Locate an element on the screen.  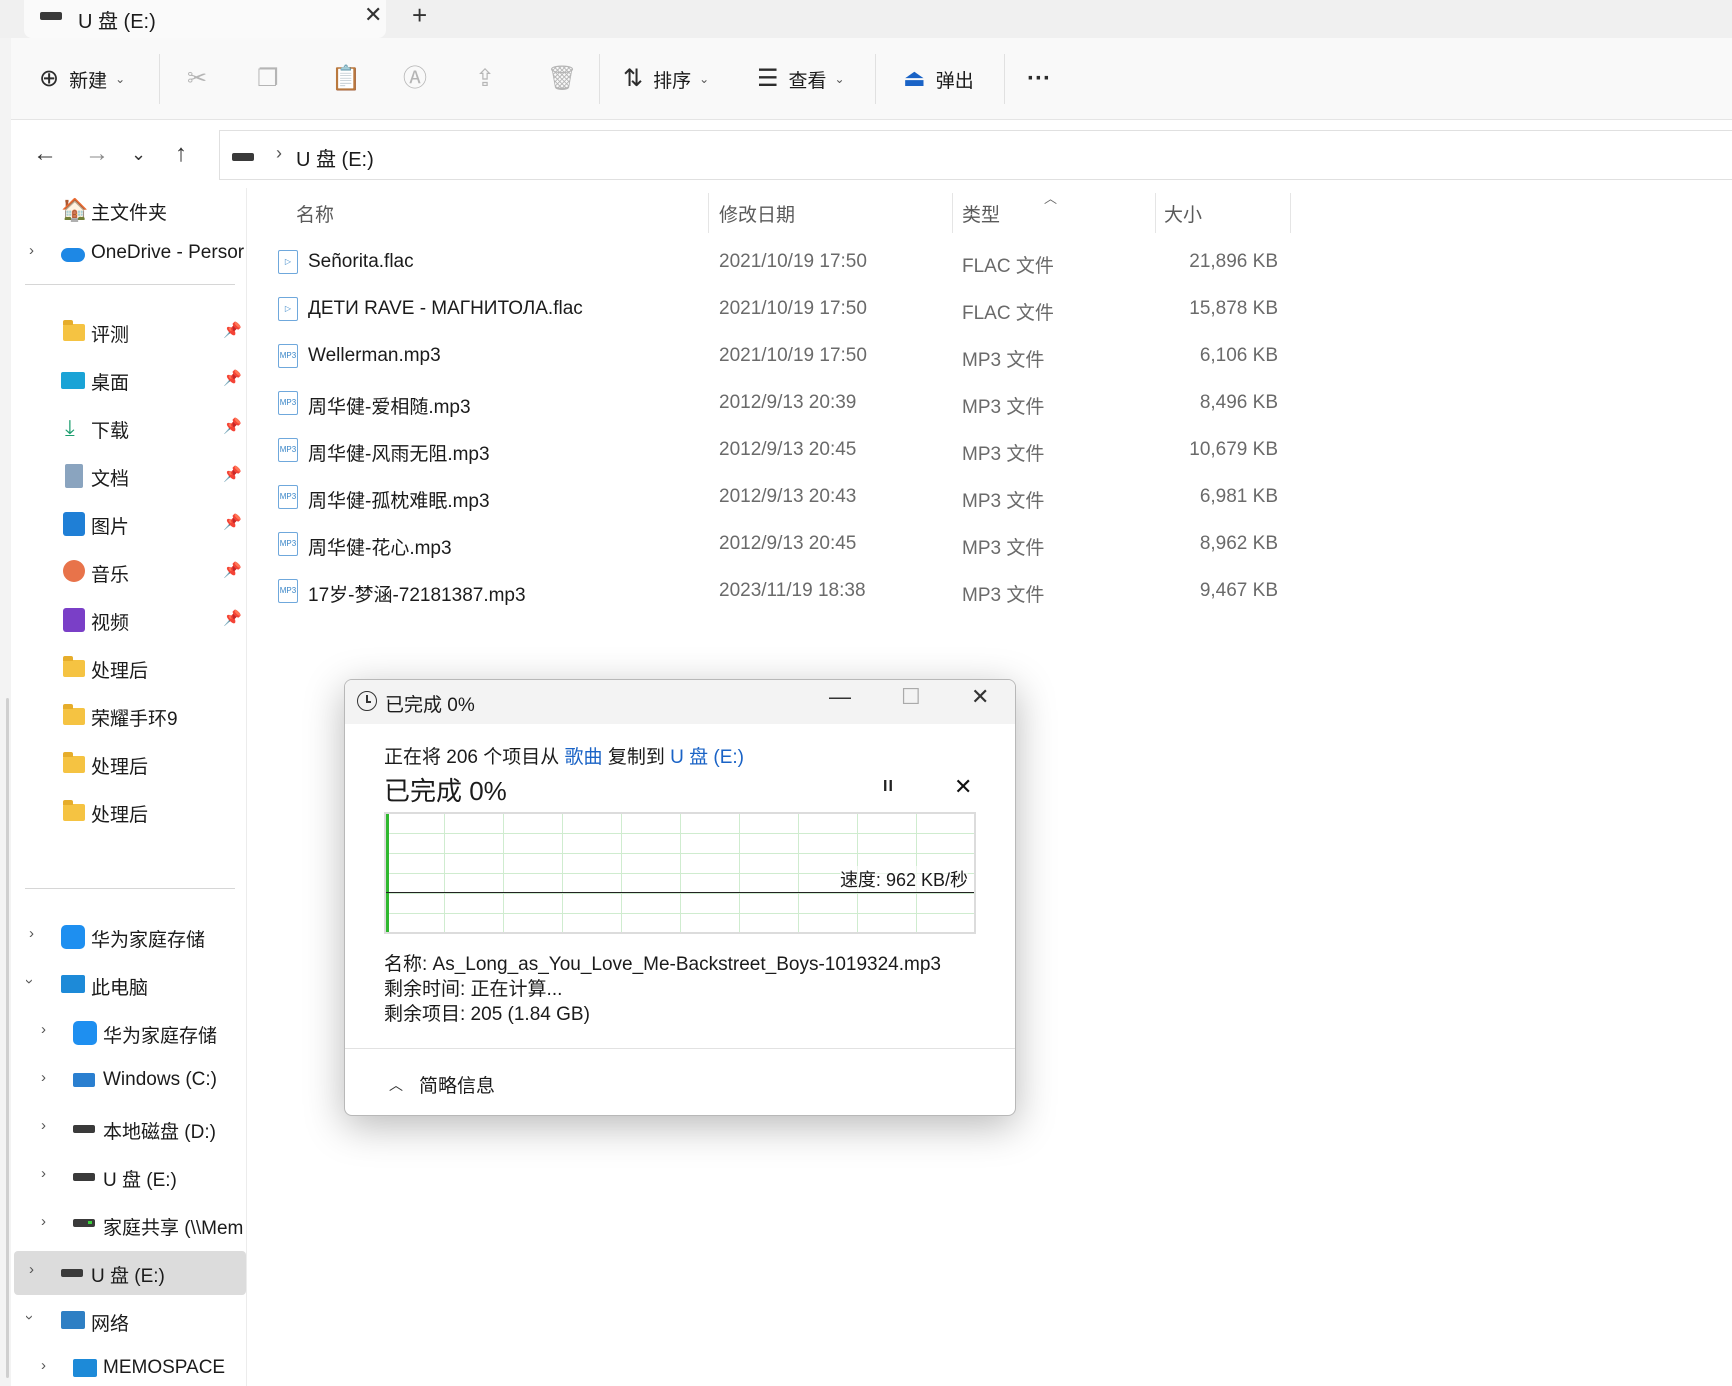
source-folder-link: 歌曲 is located at coordinates (584, 757).